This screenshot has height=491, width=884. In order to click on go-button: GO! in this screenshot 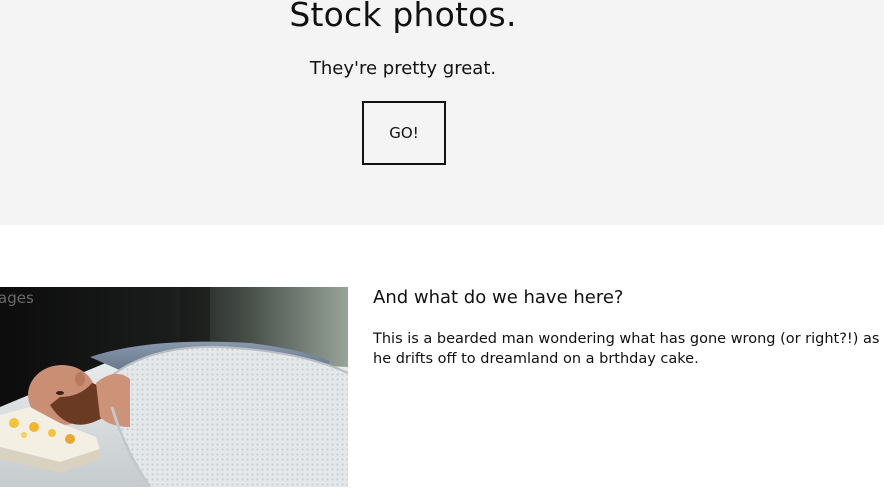, I will do `click(404, 133)`.